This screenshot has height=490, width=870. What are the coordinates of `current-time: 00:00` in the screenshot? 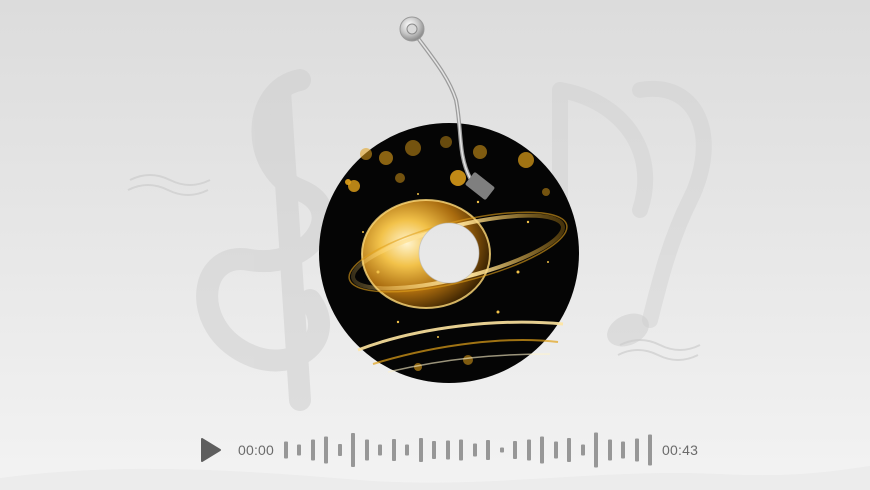 It's located at (256, 450).